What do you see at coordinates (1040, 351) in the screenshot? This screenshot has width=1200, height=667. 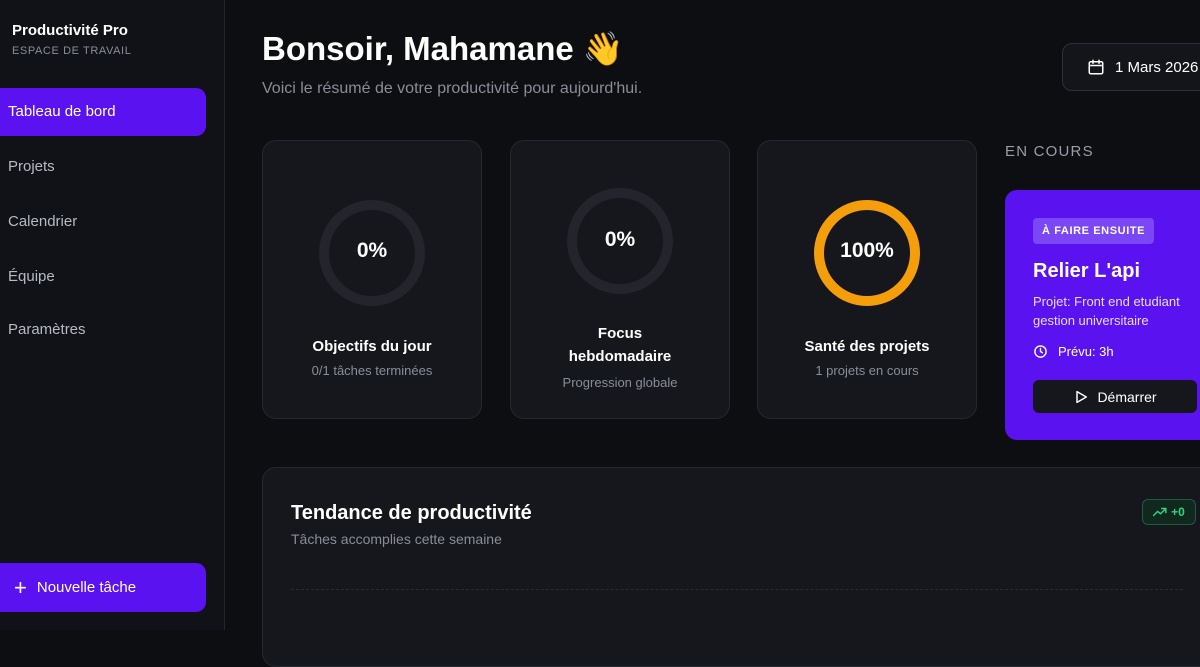 I see `clock-icon` at bounding box center [1040, 351].